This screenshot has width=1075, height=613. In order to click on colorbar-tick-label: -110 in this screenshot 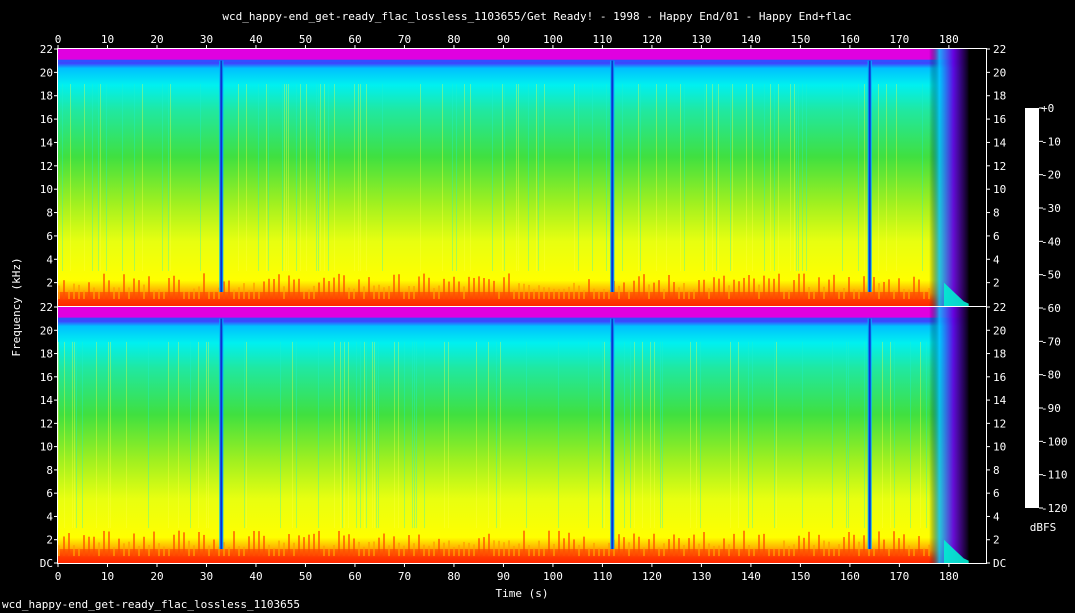, I will do `click(1054, 475)`.